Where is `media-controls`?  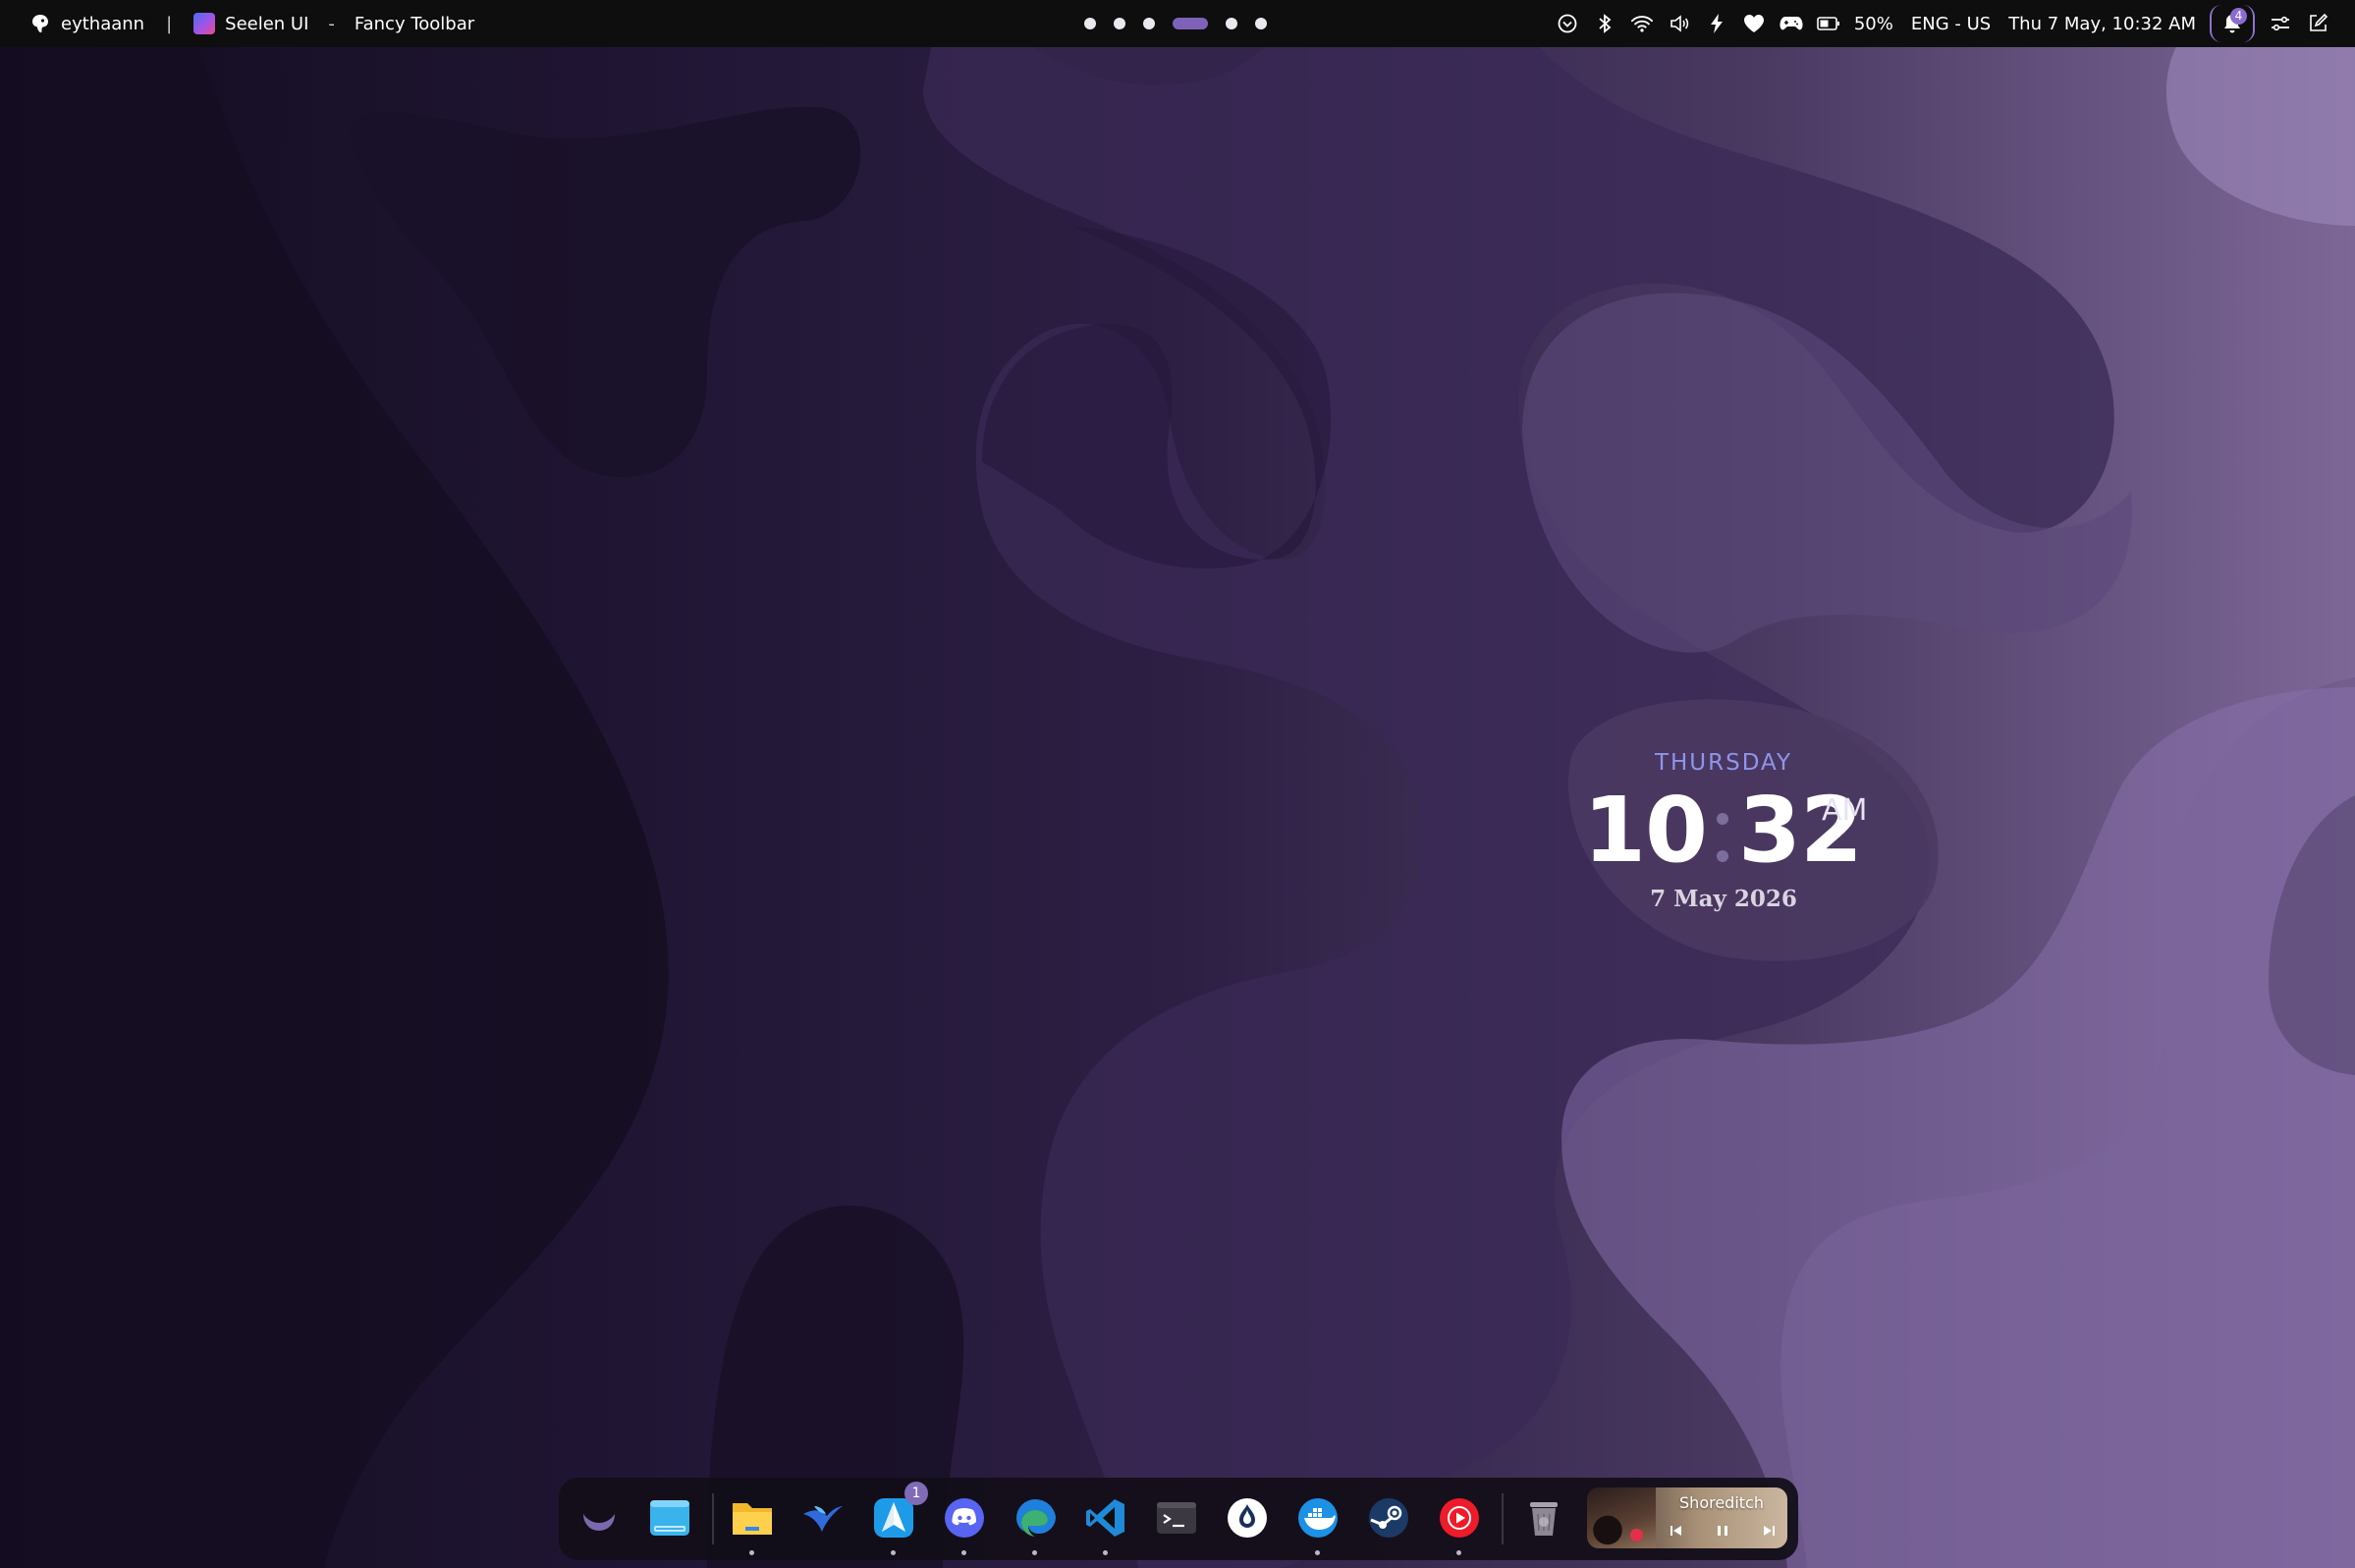
media-controls is located at coordinates (1723, 1530).